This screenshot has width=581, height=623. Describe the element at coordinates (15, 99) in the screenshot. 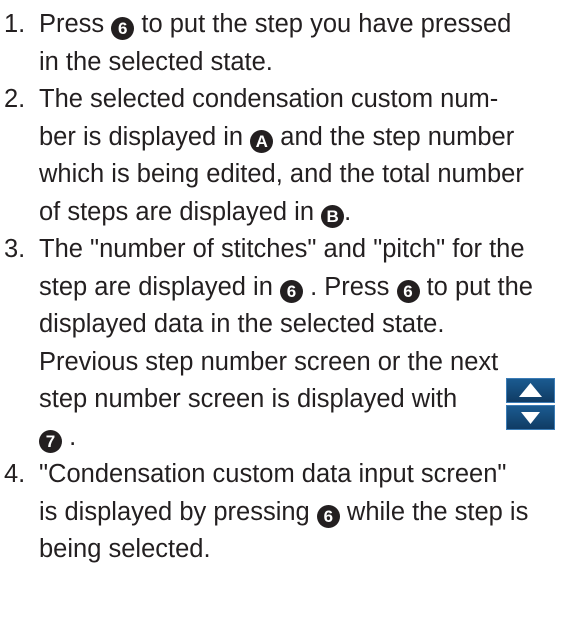

I see `list-item-number: 2.` at that location.